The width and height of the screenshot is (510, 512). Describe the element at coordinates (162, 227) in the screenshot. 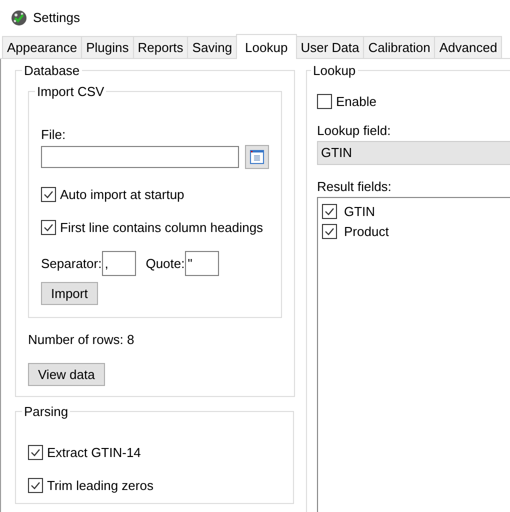

I see `checkbox-label: First line contains column headings` at that location.